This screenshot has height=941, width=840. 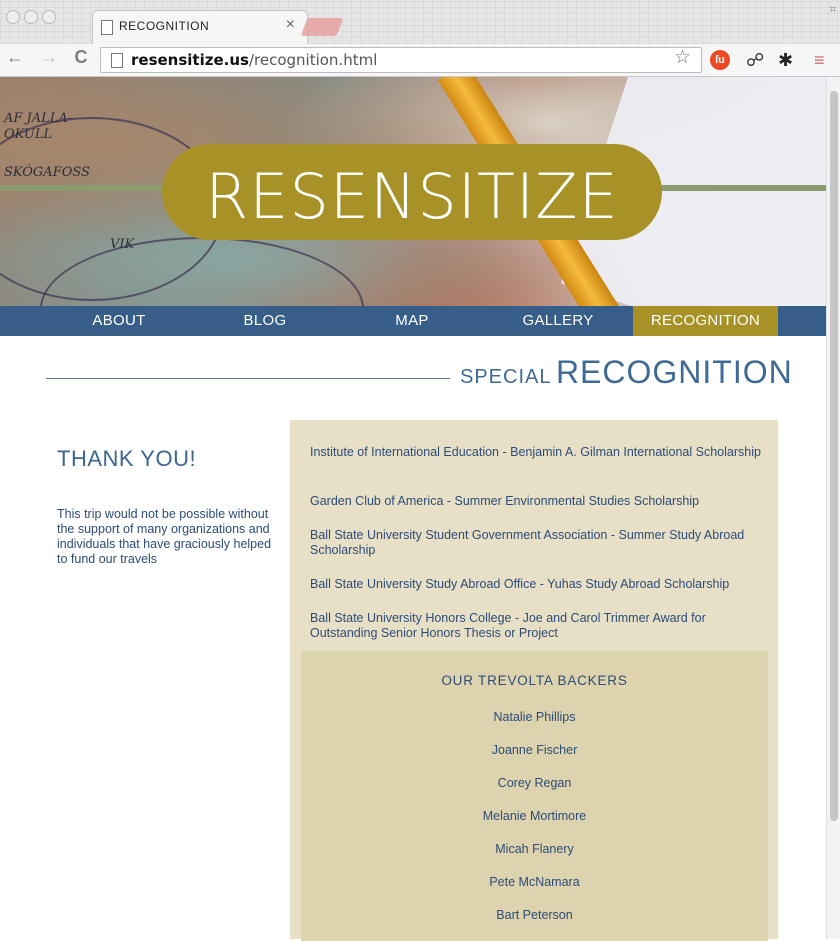 I want to click on browser-menu-icon: ≡, so click(x=819, y=60).